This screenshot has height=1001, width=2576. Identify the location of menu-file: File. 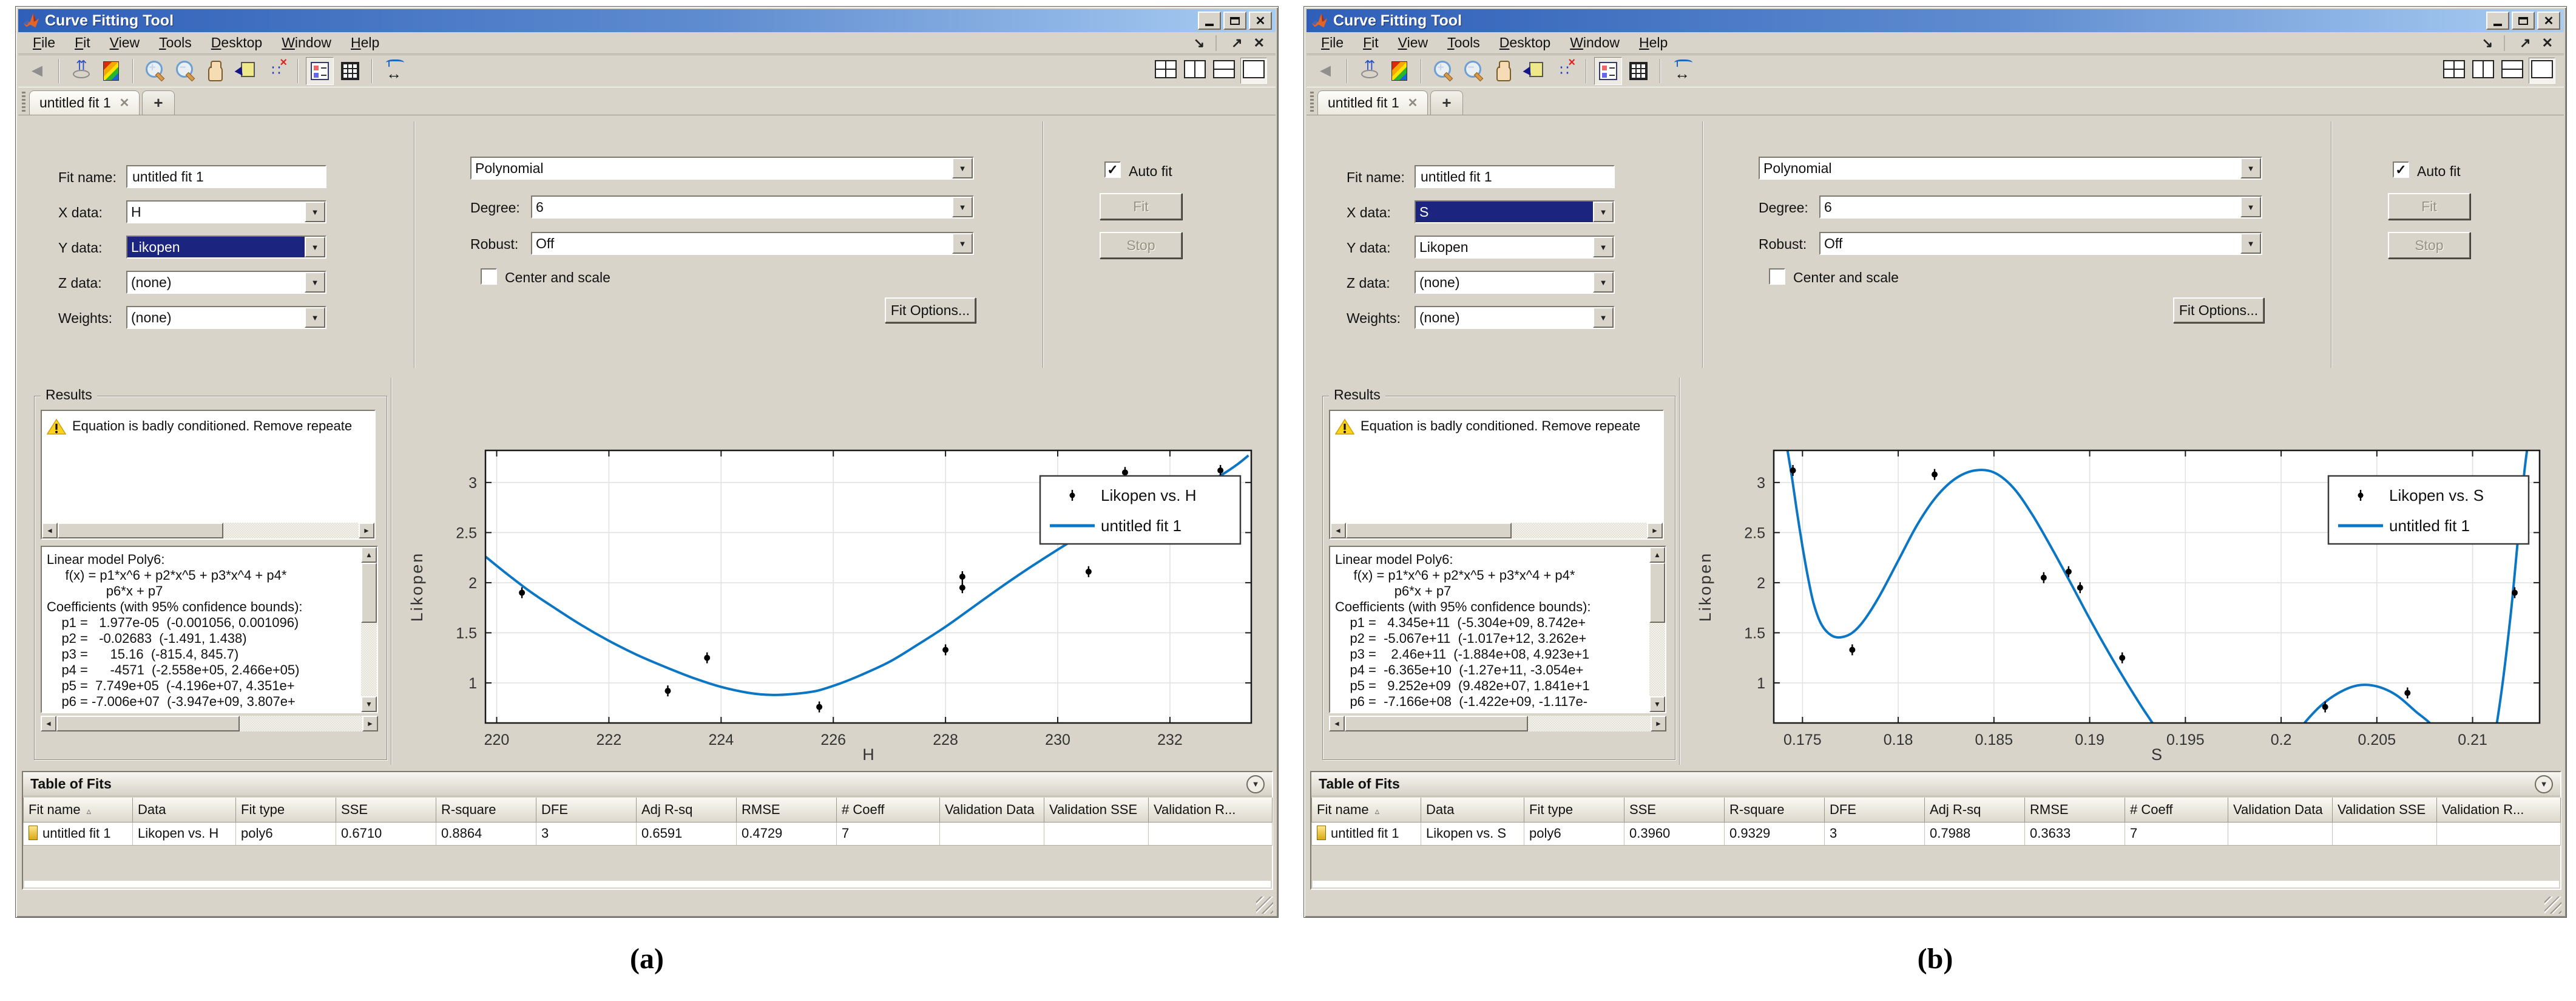
(1332, 43).